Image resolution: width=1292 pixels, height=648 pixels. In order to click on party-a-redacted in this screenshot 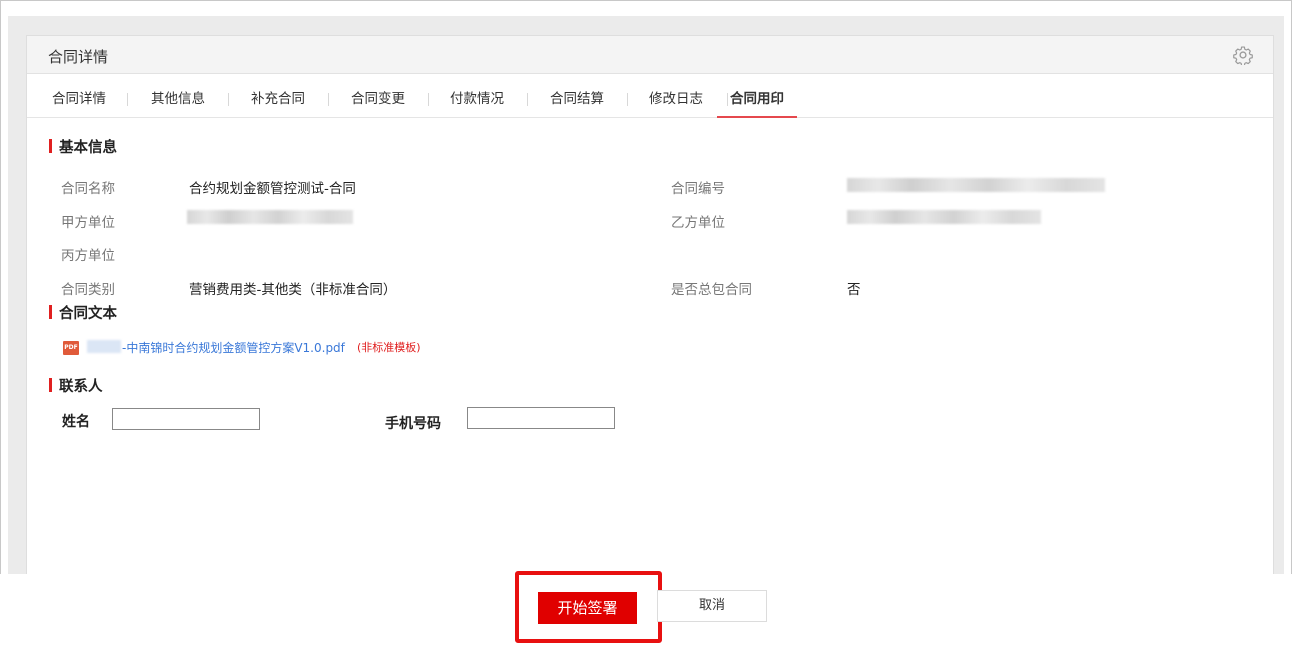, I will do `click(270, 217)`.